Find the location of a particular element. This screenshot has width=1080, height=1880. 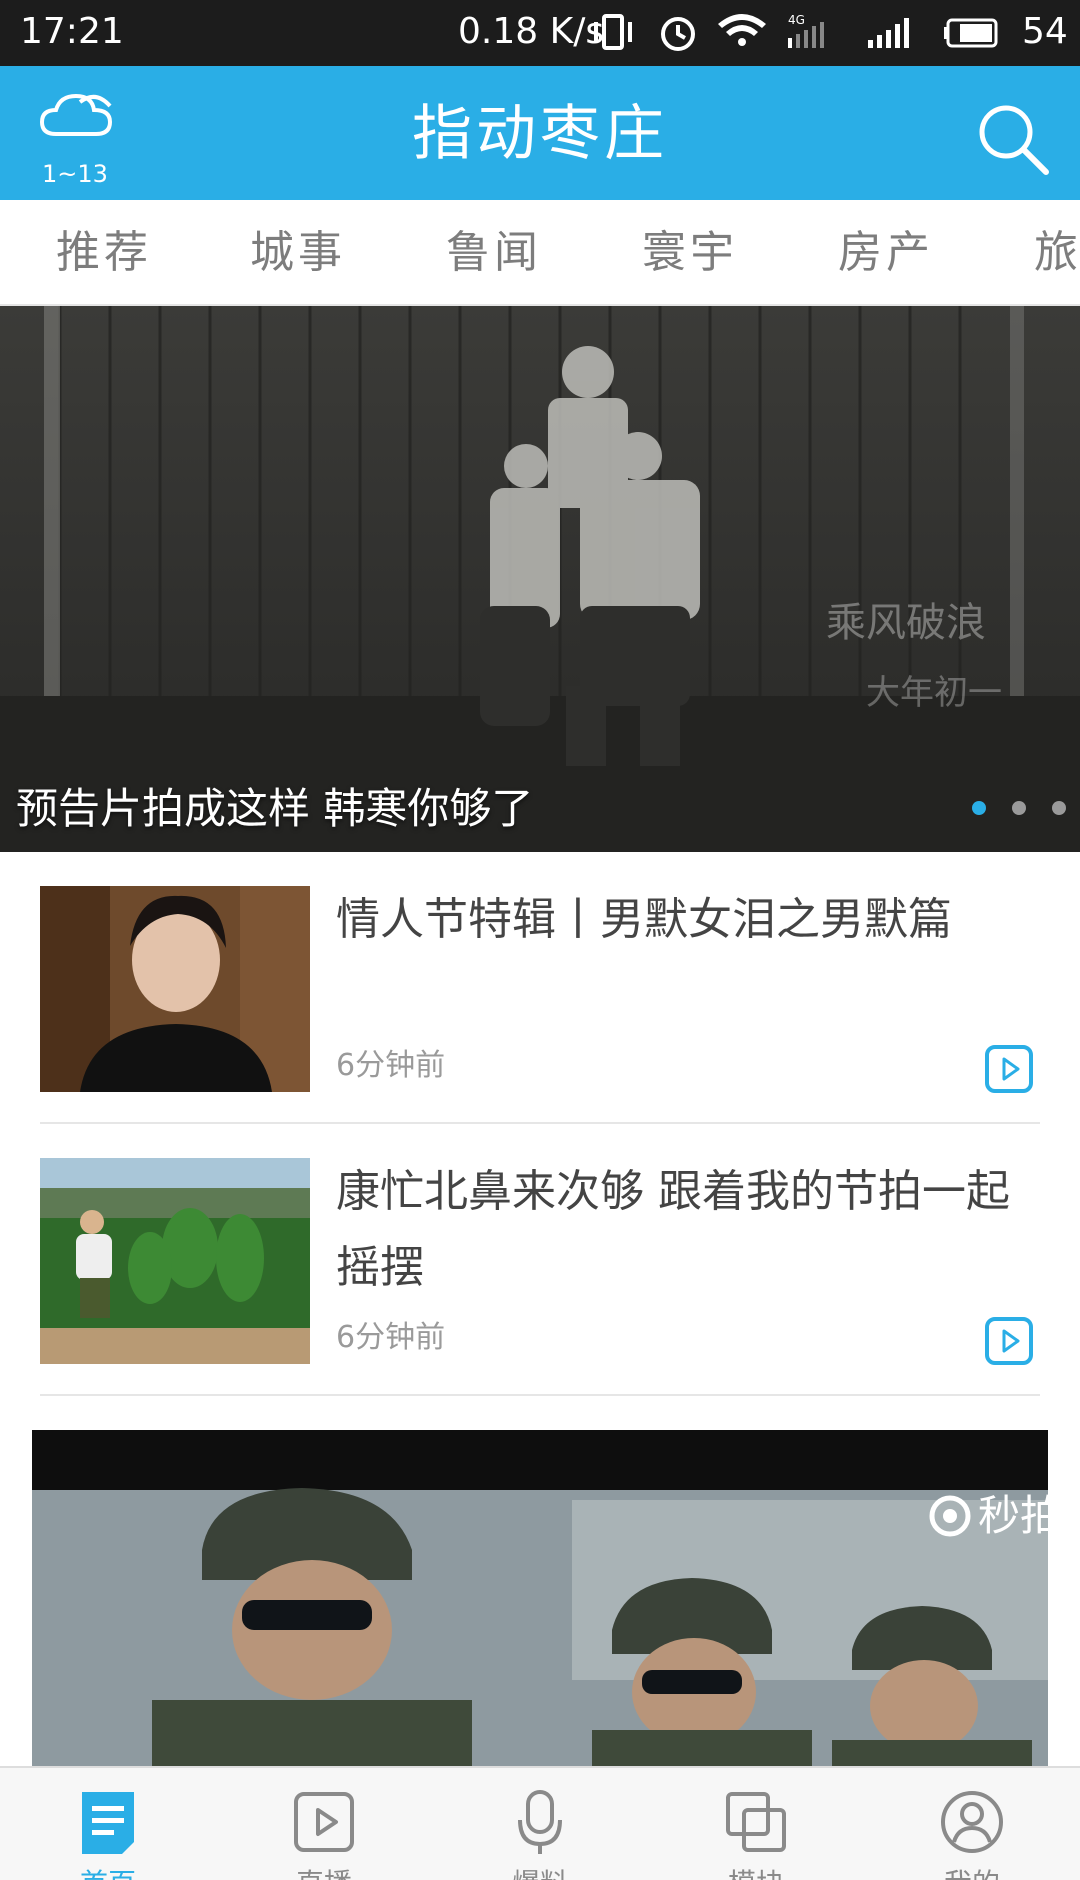

battery-icon is located at coordinates (971, 33).